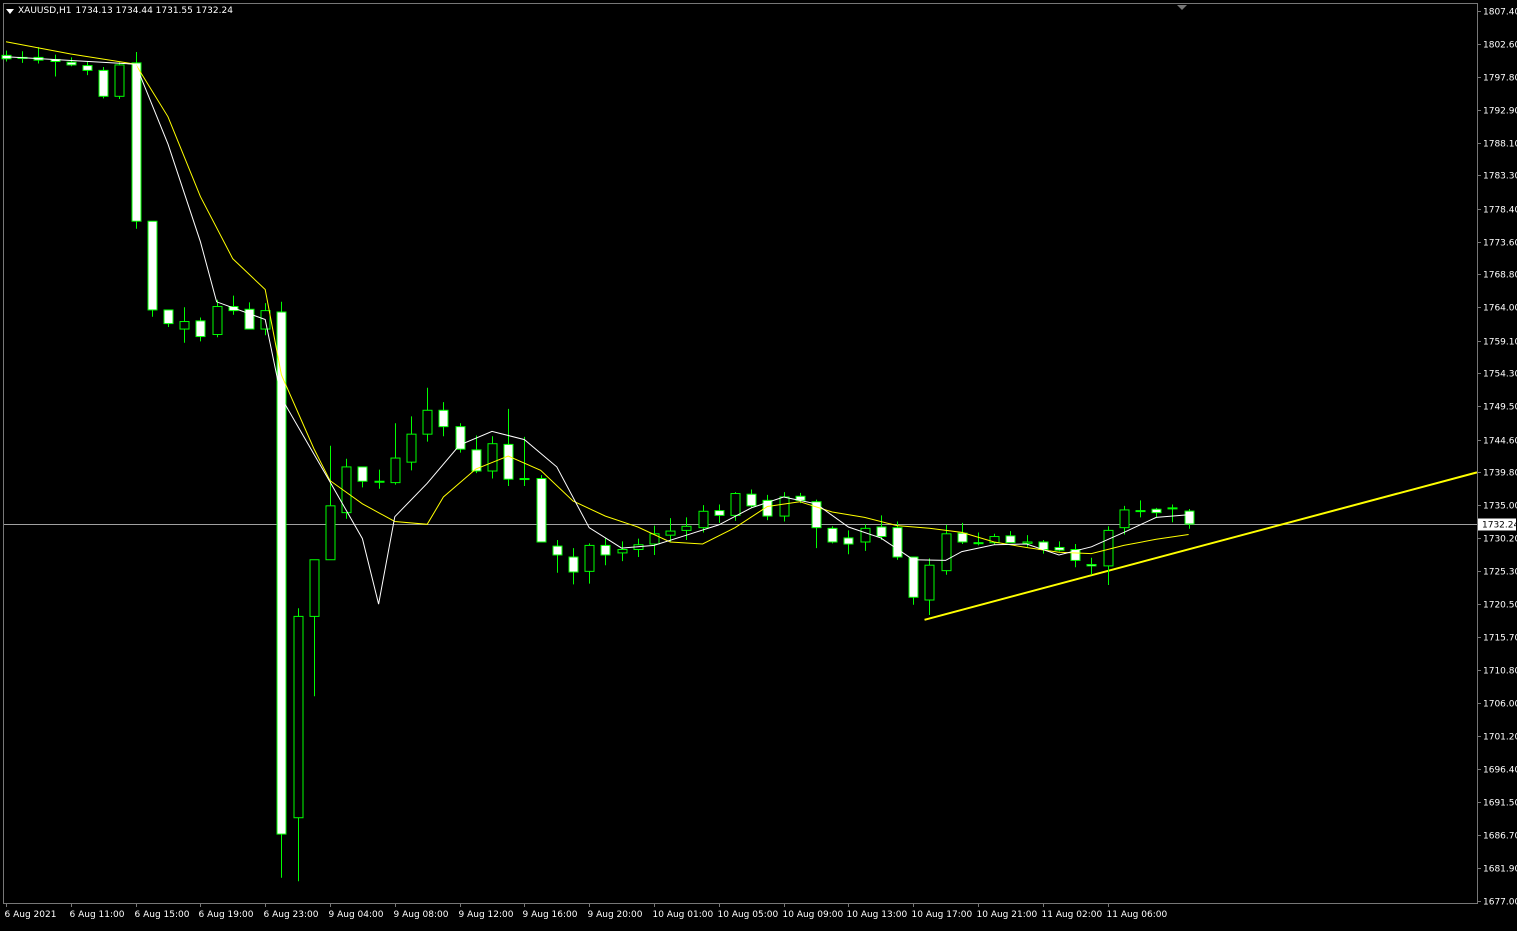 The height and width of the screenshot is (931, 1517). What do you see at coordinates (31, 915) in the screenshot?
I see `x-tick-label: 6 Aug 2021` at bounding box center [31, 915].